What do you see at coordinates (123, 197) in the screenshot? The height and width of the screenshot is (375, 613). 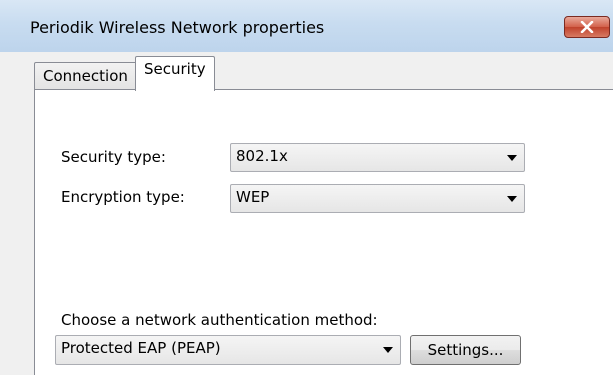 I see `encryption-type-label: Encryption type:` at bounding box center [123, 197].